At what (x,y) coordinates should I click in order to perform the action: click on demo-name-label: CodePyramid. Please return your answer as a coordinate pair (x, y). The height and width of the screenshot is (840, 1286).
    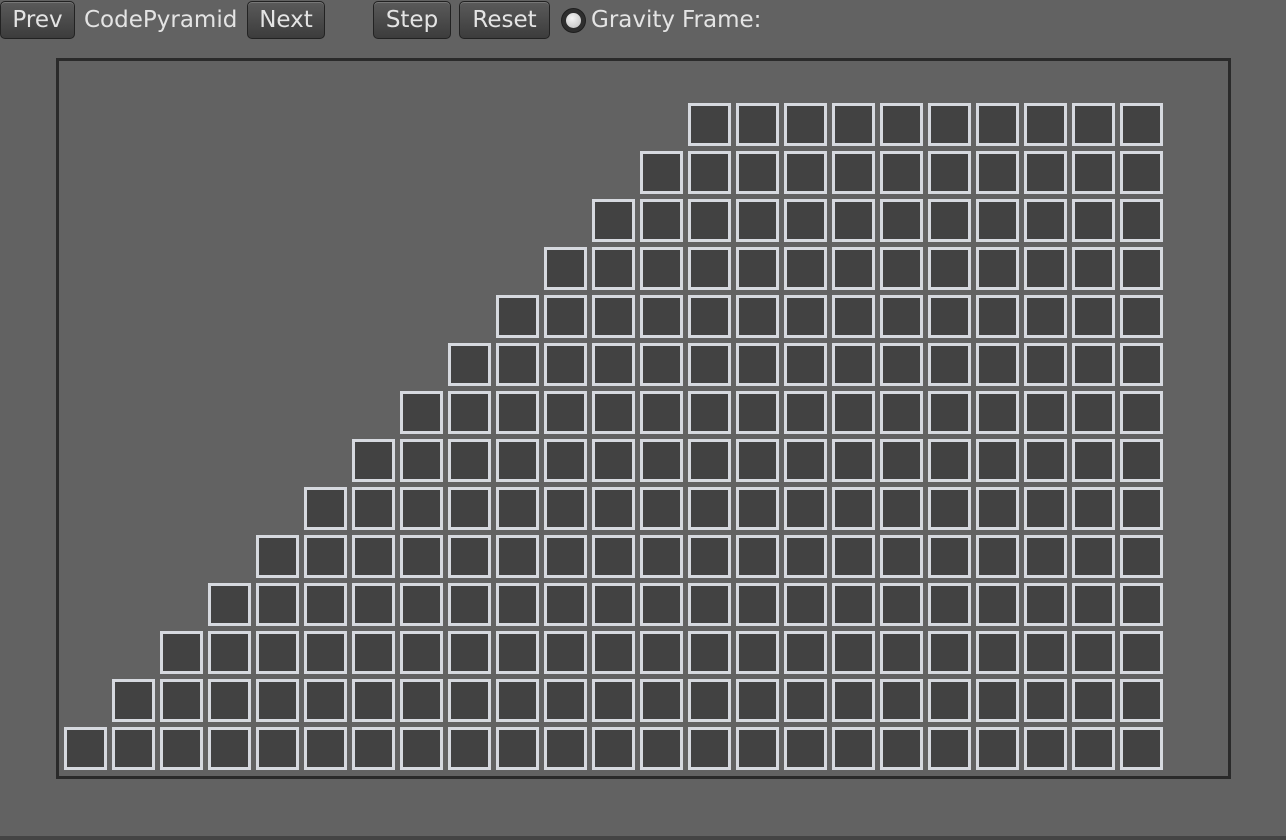
    Looking at the image, I should click on (161, 20).